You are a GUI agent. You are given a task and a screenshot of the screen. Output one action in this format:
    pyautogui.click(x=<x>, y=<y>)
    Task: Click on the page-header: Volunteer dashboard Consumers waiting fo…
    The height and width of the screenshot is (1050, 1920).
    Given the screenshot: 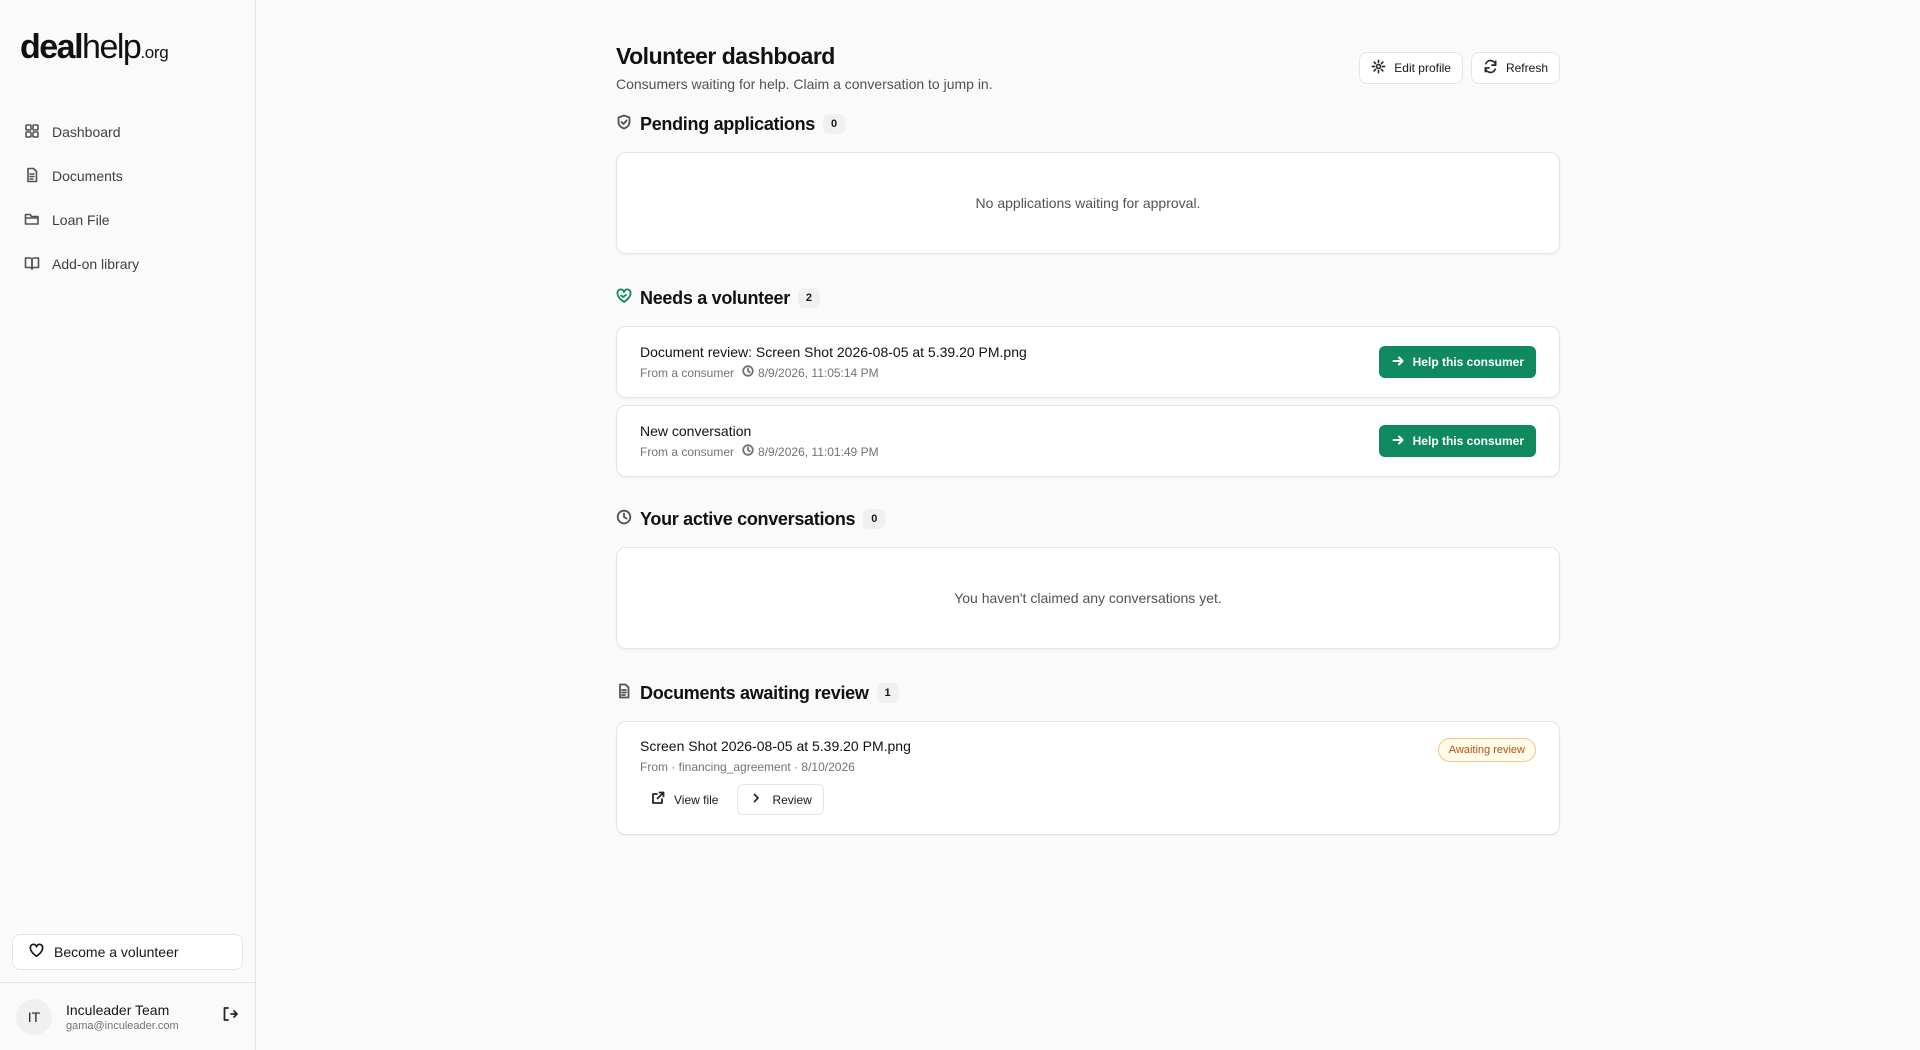 What is the action you would take?
    pyautogui.click(x=1088, y=53)
    